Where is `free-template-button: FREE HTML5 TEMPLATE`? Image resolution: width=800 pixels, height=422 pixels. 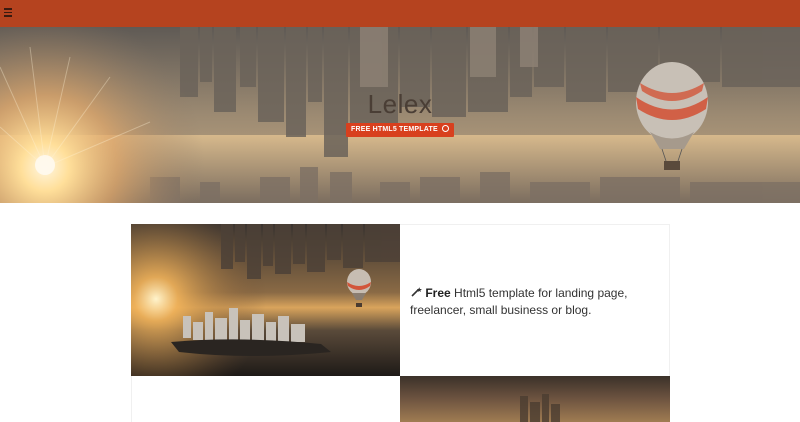 free-template-button: FREE HTML5 TEMPLATE is located at coordinates (400, 130).